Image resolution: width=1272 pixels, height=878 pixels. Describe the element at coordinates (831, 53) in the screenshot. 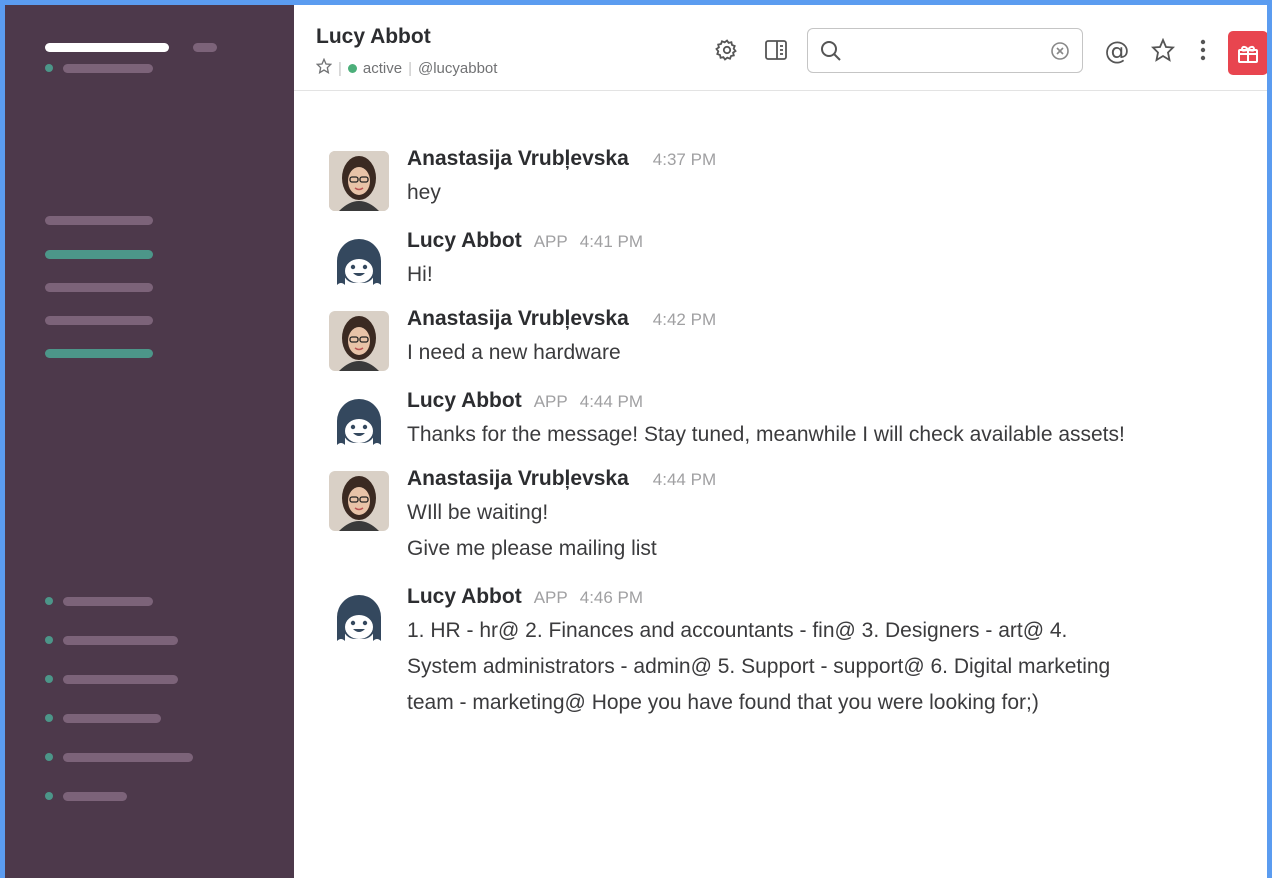

I see `search-icon` at that location.